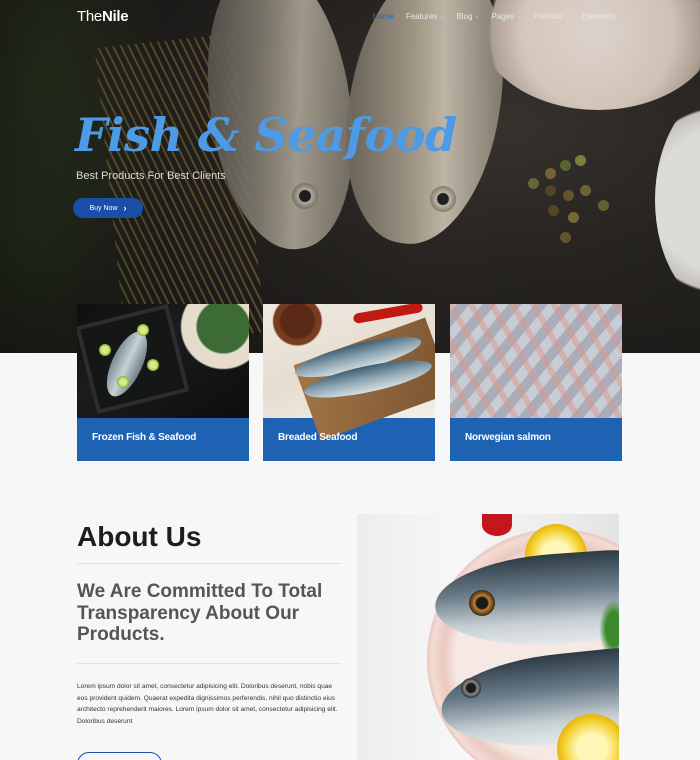 This screenshot has height=760, width=700. What do you see at coordinates (551, 16) in the screenshot?
I see `nav-item-portfolio: Portfolio ⌄` at bounding box center [551, 16].